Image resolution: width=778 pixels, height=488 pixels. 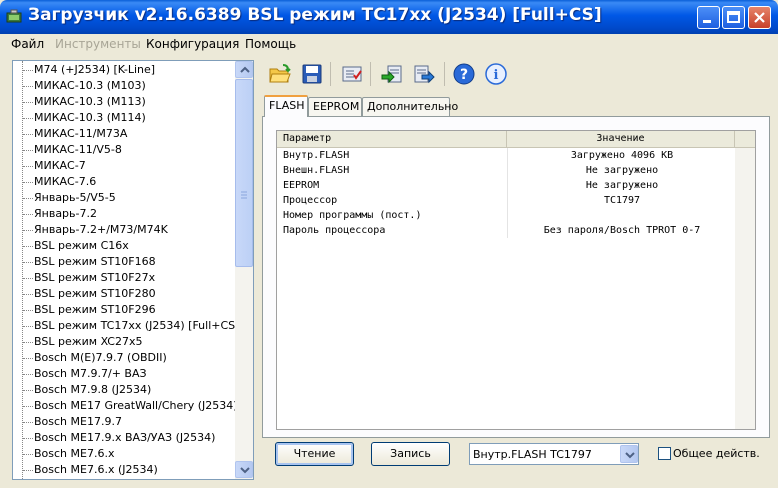 I want to click on checklist-icon, so click(x=352, y=74).